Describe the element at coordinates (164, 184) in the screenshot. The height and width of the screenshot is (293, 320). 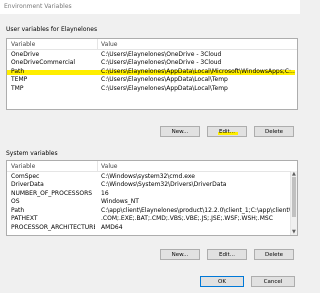
I see `variable-value: C:\Windows\System32\Drivers\DriverData` at that location.